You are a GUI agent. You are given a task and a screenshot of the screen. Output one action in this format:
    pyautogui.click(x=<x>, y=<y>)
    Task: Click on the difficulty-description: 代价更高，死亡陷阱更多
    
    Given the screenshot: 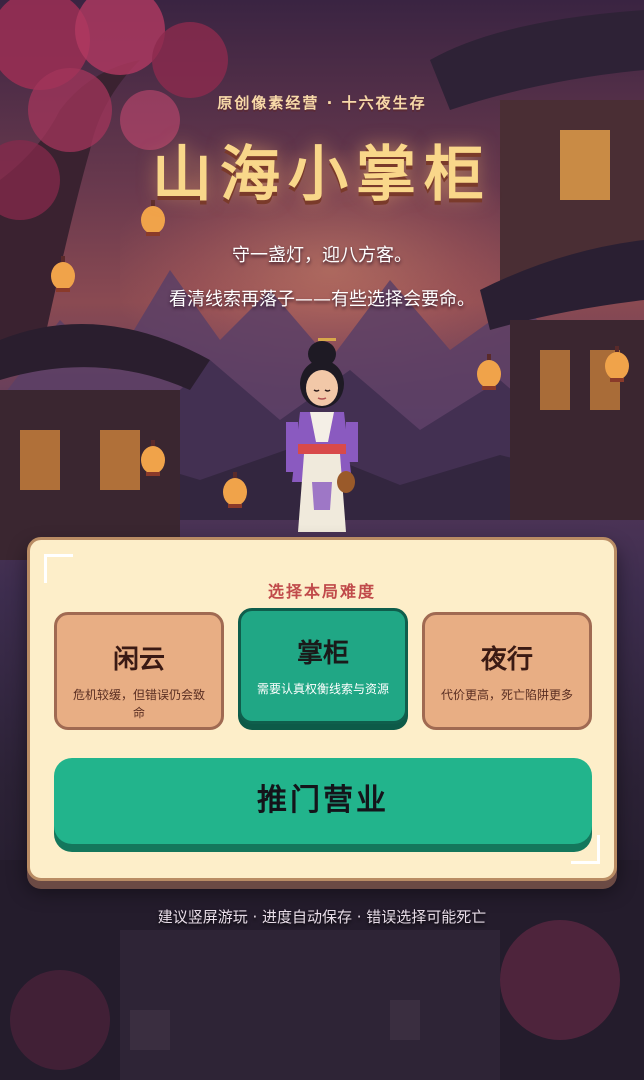 What is the action you would take?
    pyautogui.click(x=506, y=695)
    